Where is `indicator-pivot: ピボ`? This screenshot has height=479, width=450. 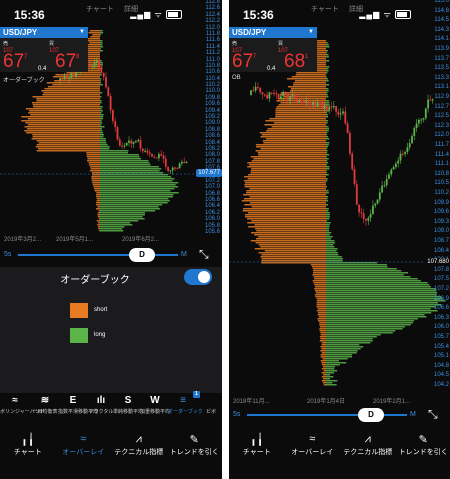
indicator-pivot: ピボ is located at coordinates (209, 405).